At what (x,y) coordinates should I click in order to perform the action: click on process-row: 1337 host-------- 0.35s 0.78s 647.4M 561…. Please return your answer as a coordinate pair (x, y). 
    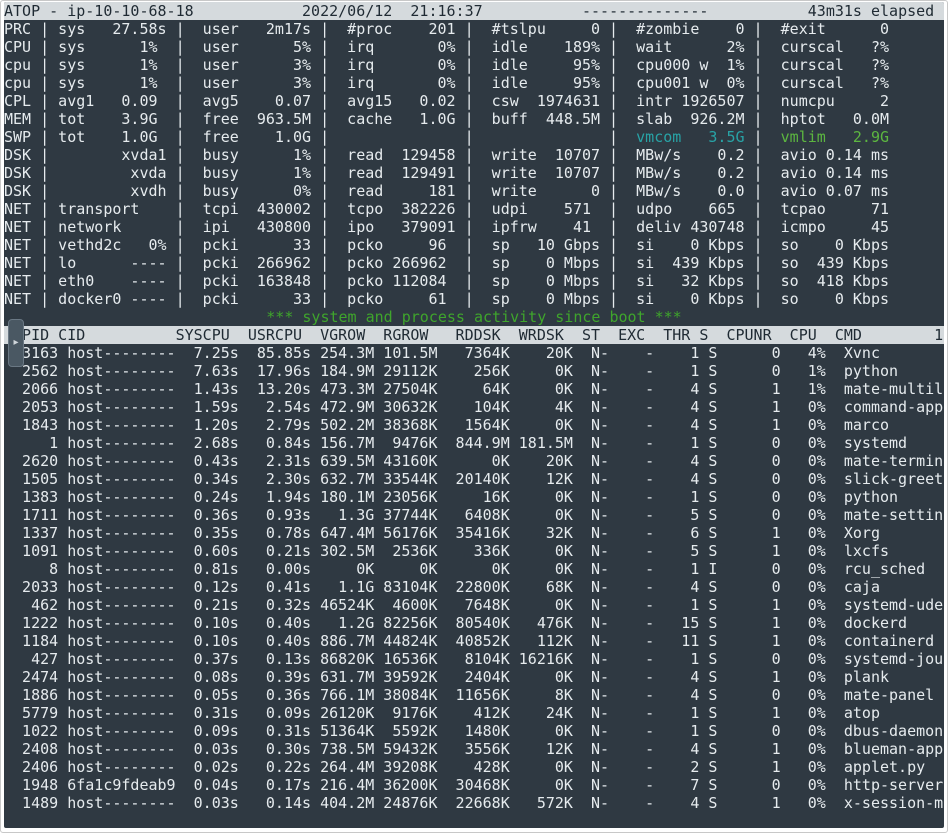
    Looking at the image, I should click on (442, 533).